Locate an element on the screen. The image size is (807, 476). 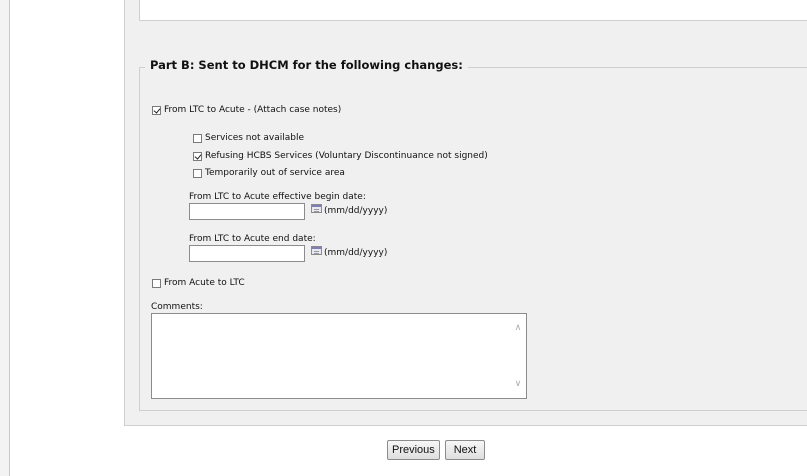
out-of-area-checkbox is located at coordinates (197, 173).